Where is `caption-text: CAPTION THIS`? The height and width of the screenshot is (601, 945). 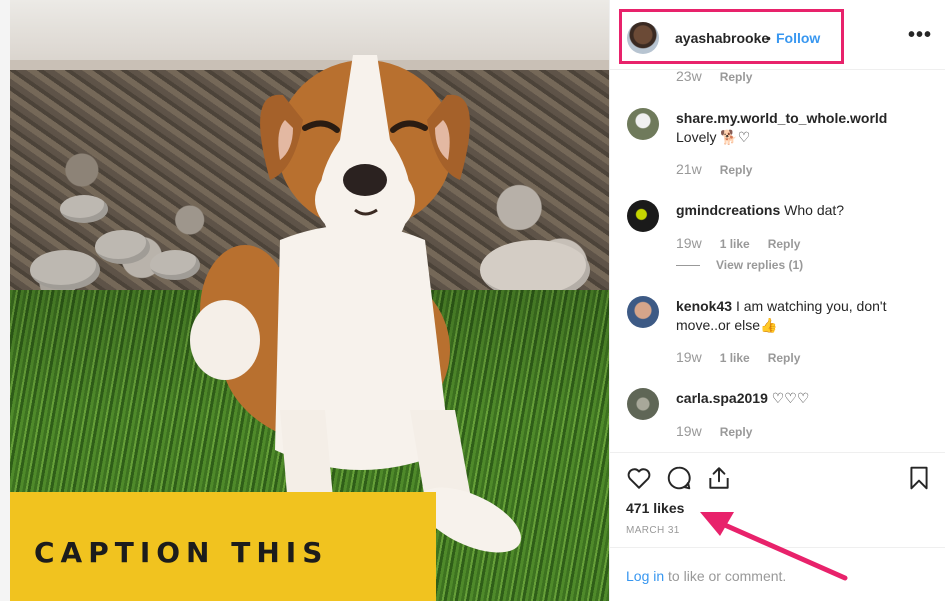
caption-text: CAPTION THIS is located at coordinates (181, 552).